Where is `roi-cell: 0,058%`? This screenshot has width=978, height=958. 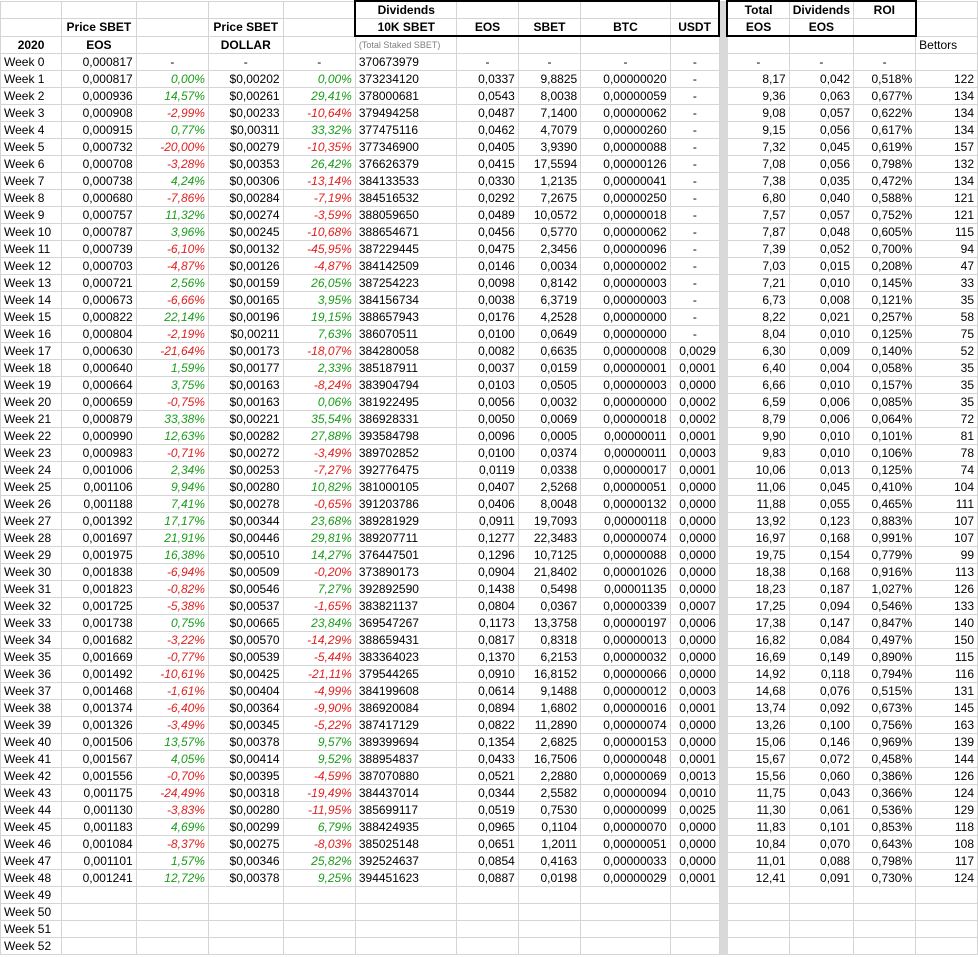
roi-cell: 0,058% is located at coordinates (885, 368).